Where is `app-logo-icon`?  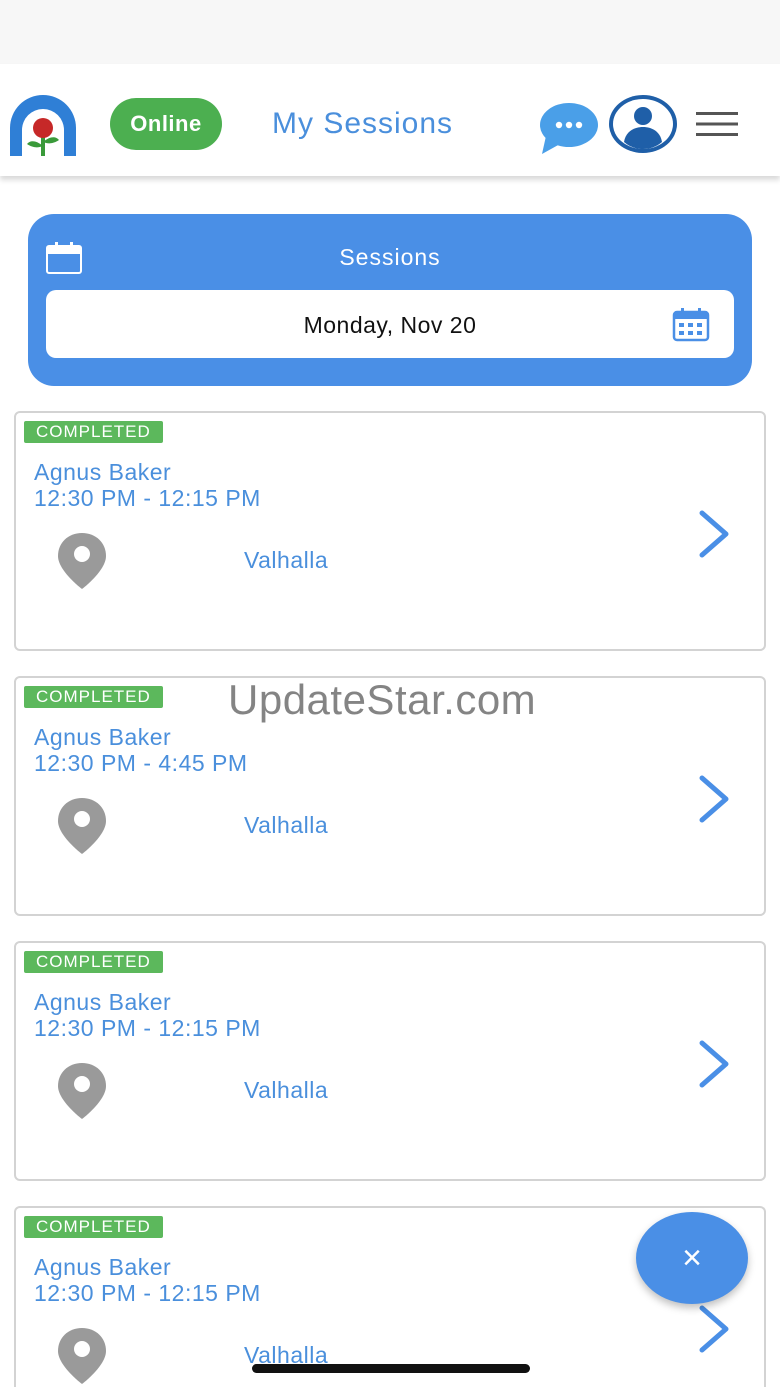 app-logo-icon is located at coordinates (43, 125).